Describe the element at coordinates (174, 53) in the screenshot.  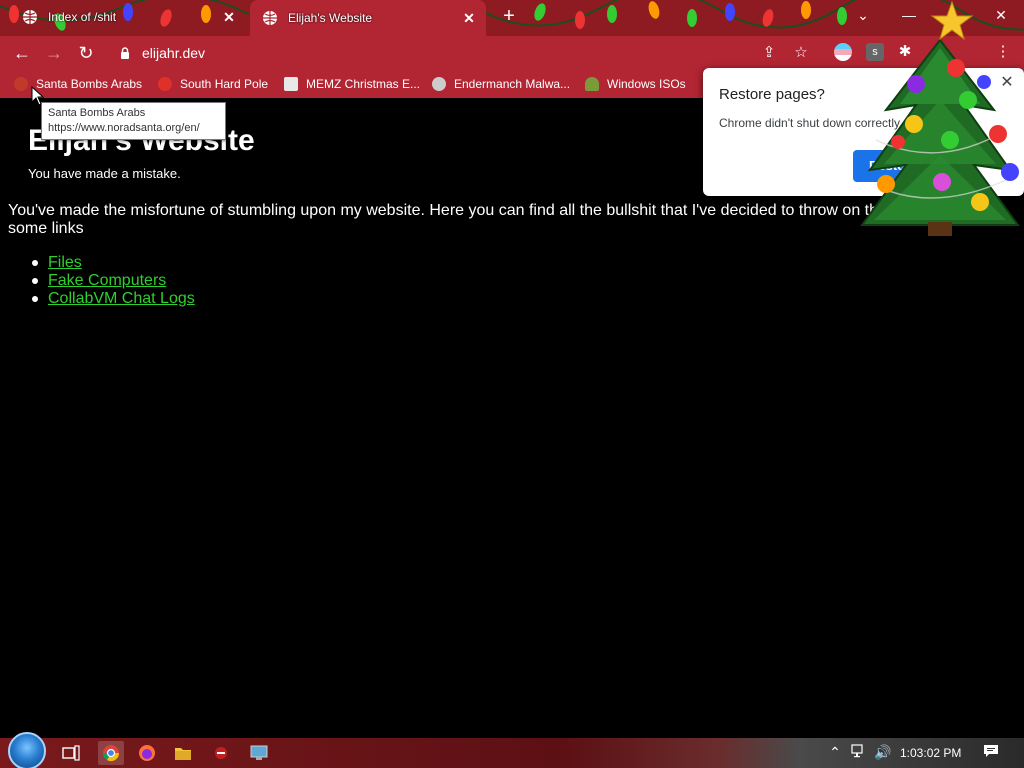
I see `url-text: elijahr.dev` at that location.